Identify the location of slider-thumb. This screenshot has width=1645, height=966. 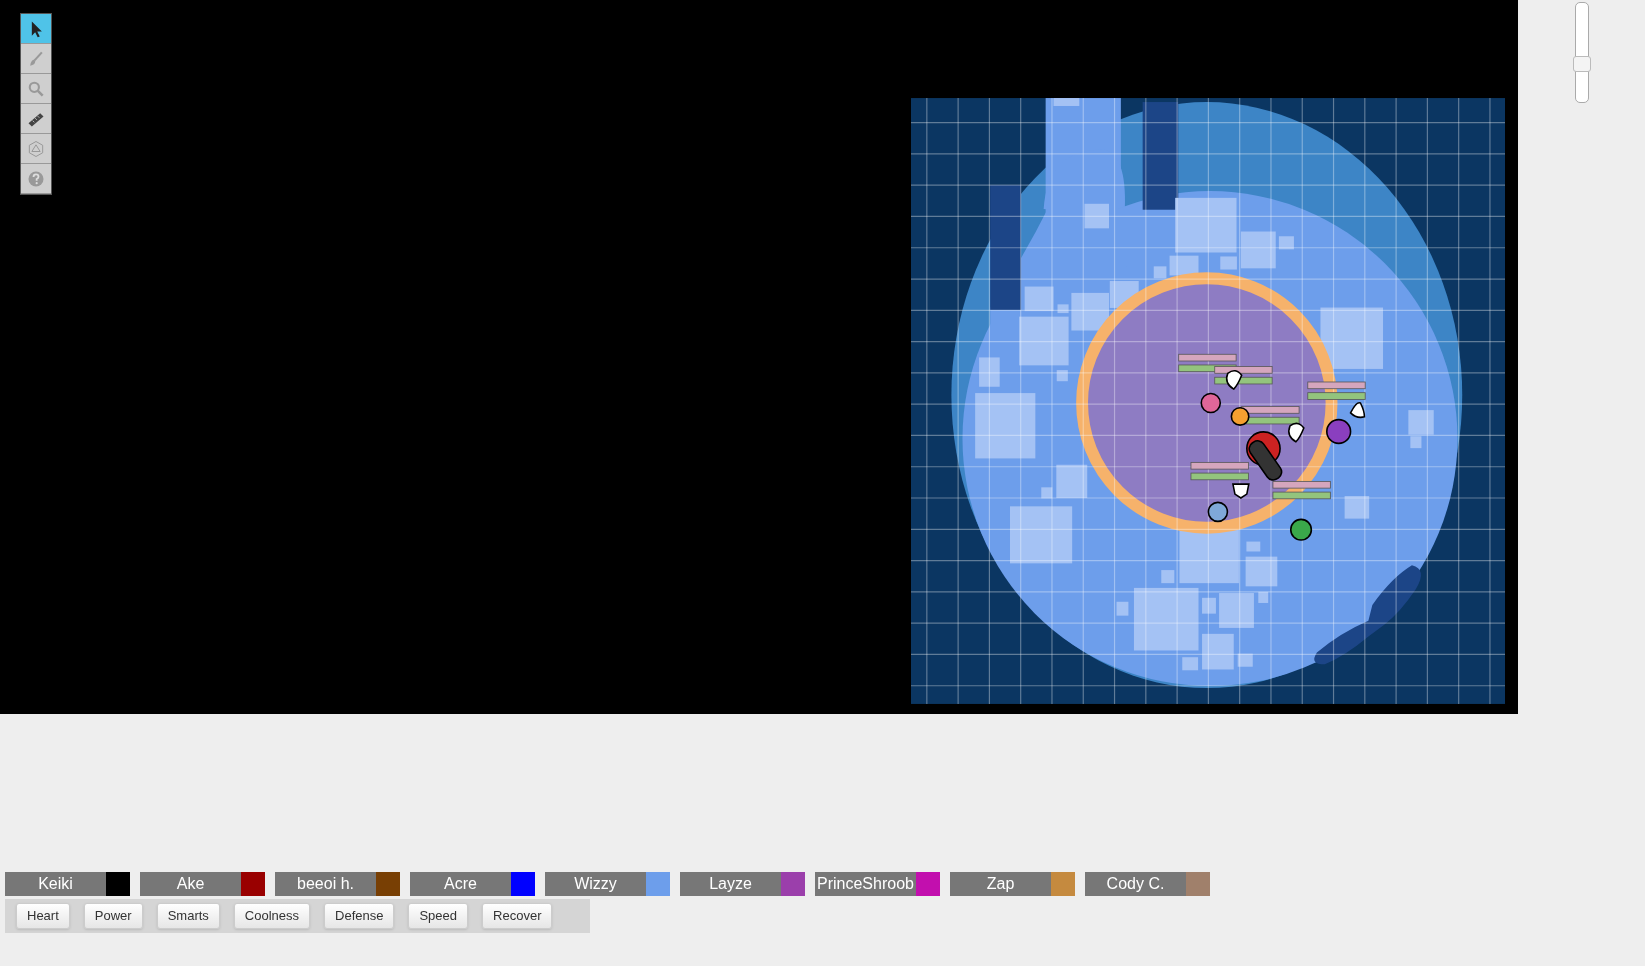
(1581, 63).